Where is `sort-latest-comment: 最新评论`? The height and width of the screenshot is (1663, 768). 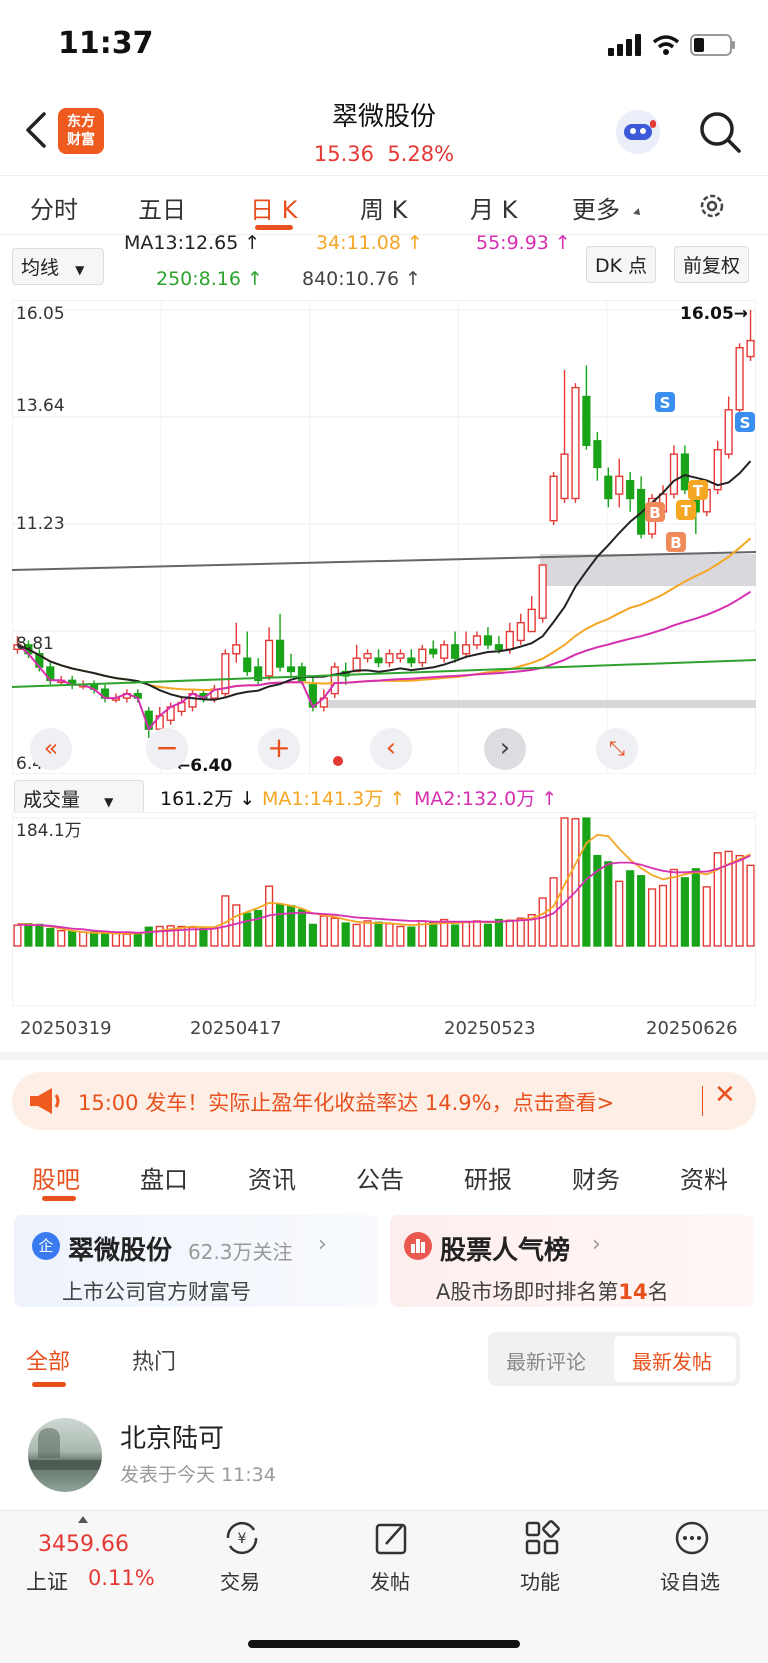 sort-latest-comment: 最新评论 is located at coordinates (546, 1360).